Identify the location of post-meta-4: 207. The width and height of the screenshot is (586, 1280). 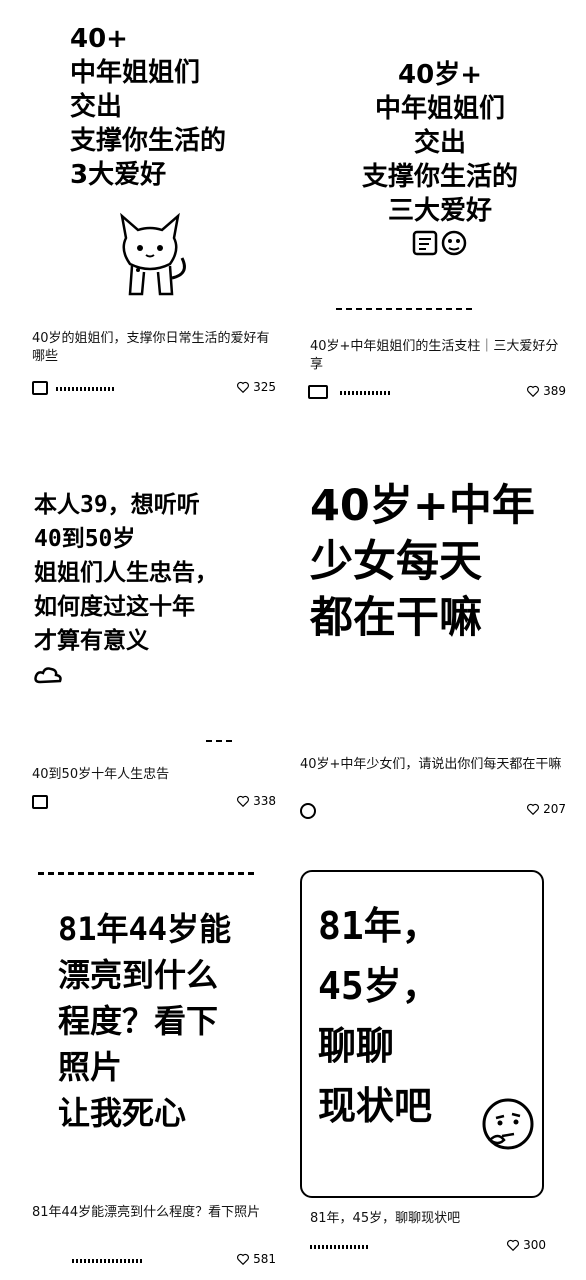
(433, 811).